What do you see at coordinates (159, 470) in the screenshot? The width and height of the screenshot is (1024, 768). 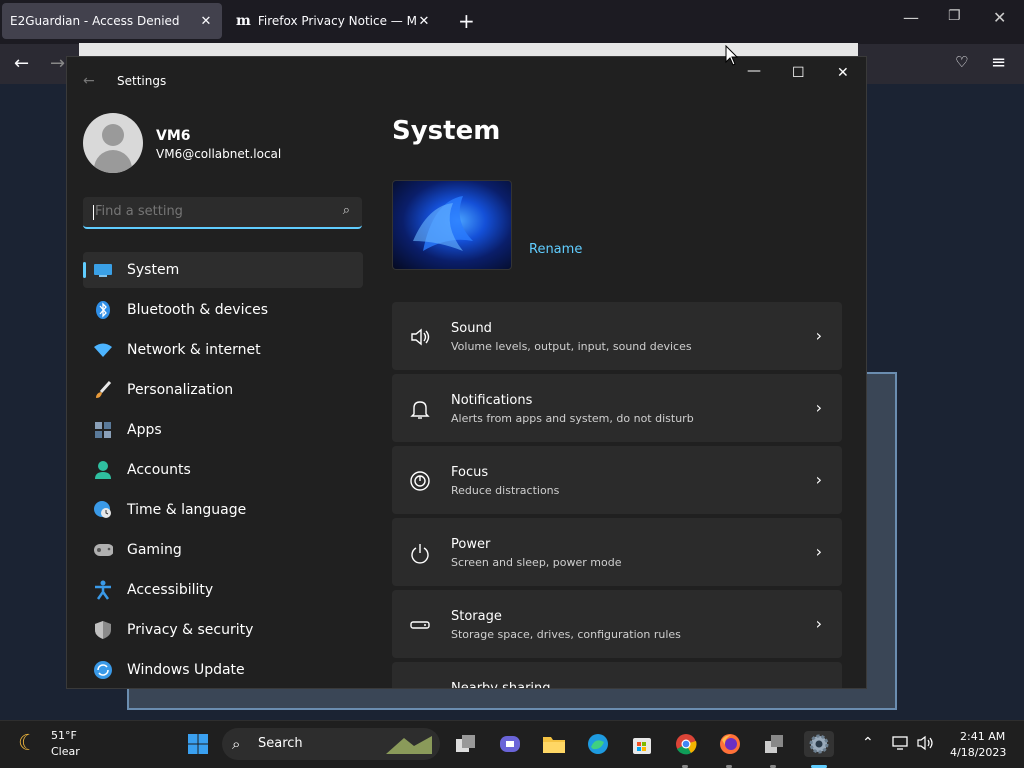 I see `sidebar-item-label: Accounts` at bounding box center [159, 470].